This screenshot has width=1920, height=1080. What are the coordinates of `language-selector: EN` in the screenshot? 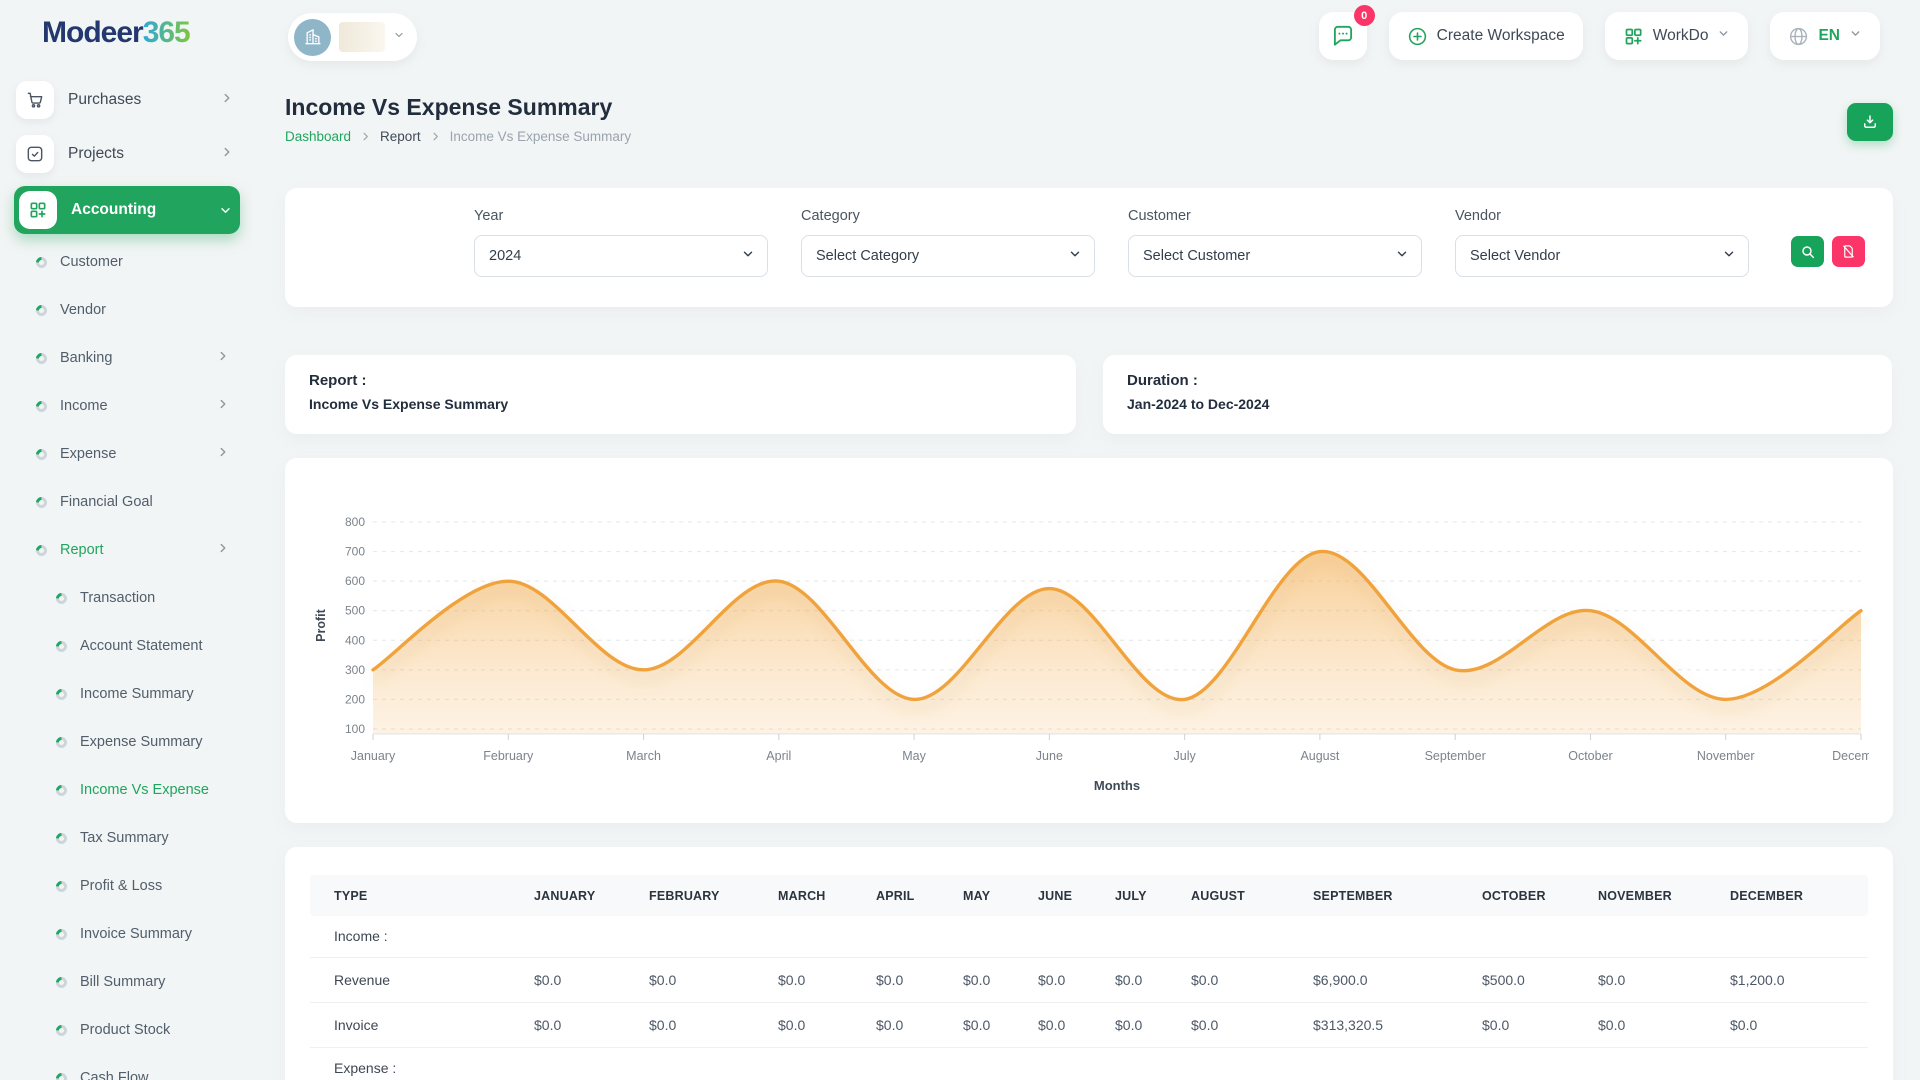 It's located at (1825, 36).